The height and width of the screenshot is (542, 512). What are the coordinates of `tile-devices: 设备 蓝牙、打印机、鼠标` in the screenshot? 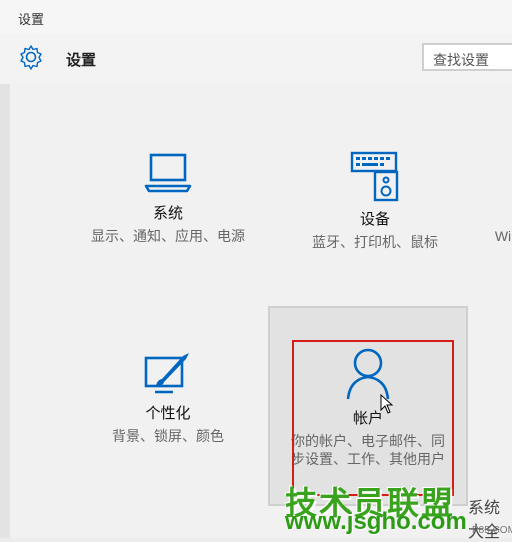 It's located at (375, 200).